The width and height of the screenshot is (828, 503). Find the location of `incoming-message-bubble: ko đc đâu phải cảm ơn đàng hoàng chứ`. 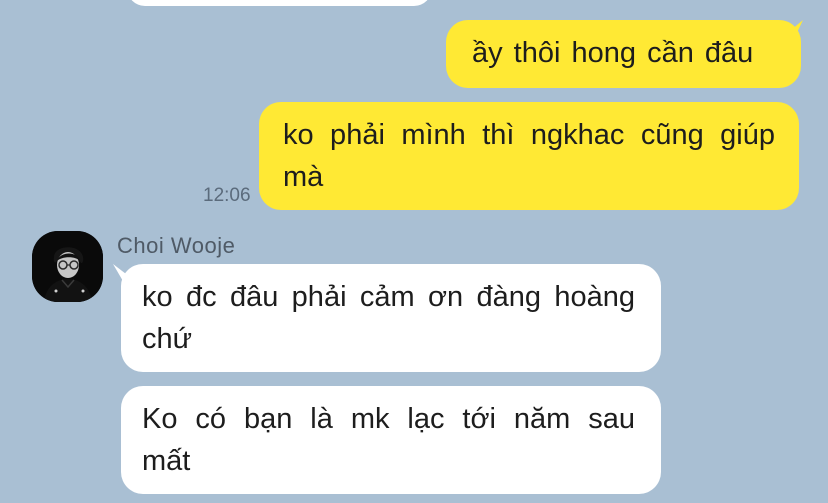

incoming-message-bubble: ko đc đâu phải cảm ơn đàng hoàng chứ is located at coordinates (391, 318).